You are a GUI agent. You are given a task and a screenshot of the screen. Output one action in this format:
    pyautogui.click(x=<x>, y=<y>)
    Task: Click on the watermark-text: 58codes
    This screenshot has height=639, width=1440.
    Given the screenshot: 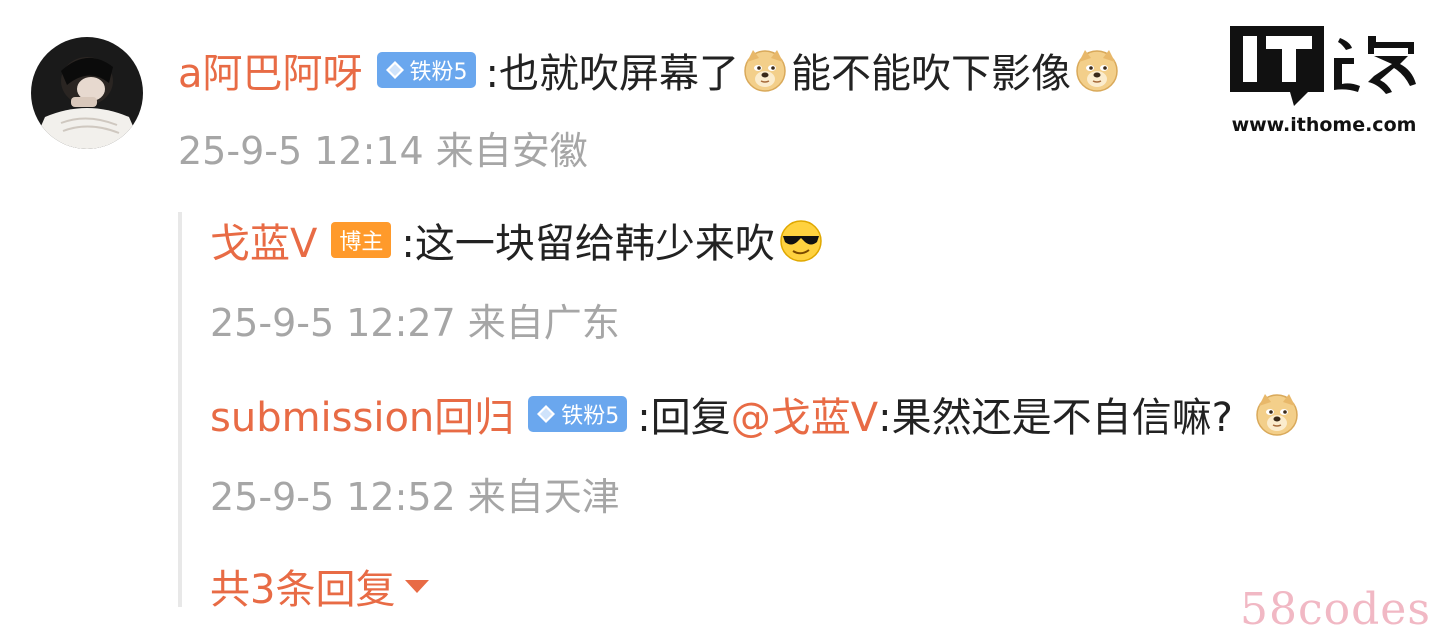 What is the action you would take?
    pyautogui.click(x=1335, y=609)
    